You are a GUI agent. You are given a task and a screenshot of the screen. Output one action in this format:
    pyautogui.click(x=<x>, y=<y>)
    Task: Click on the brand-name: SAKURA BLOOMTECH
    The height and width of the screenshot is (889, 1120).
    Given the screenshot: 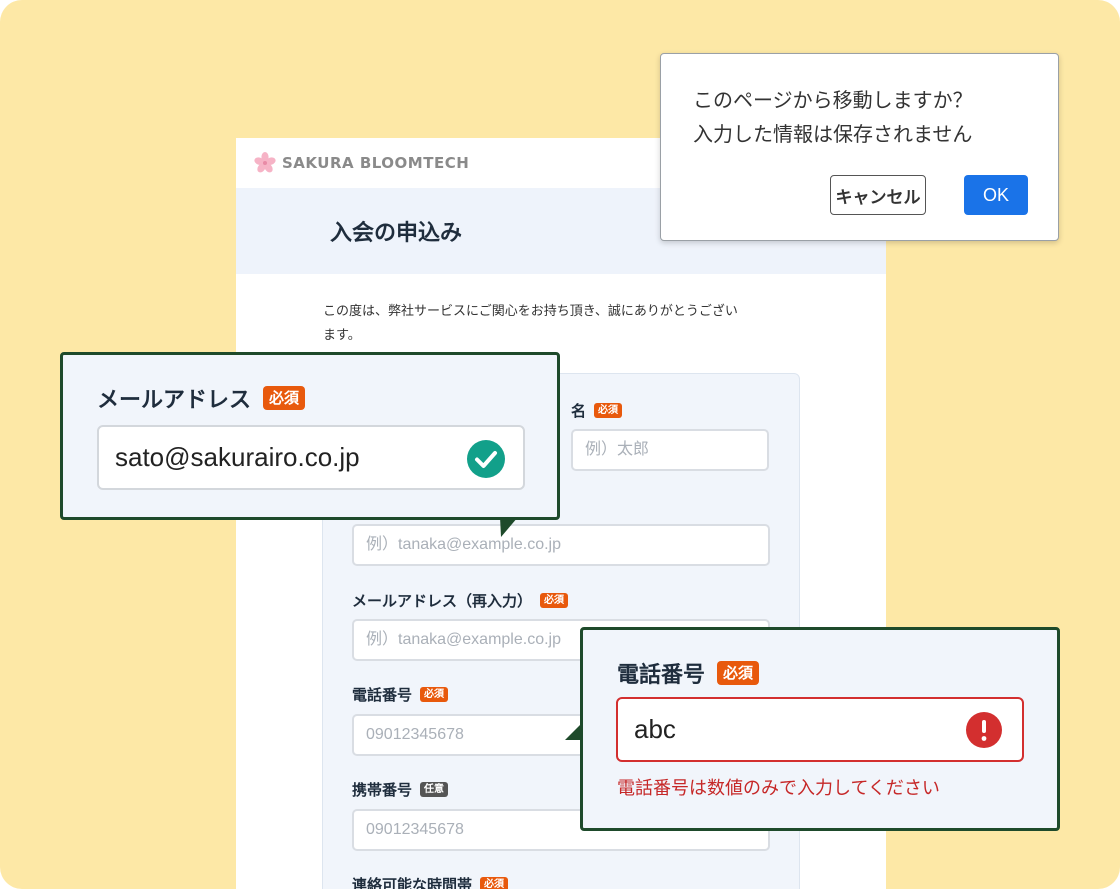 What is the action you would take?
    pyautogui.click(x=376, y=163)
    